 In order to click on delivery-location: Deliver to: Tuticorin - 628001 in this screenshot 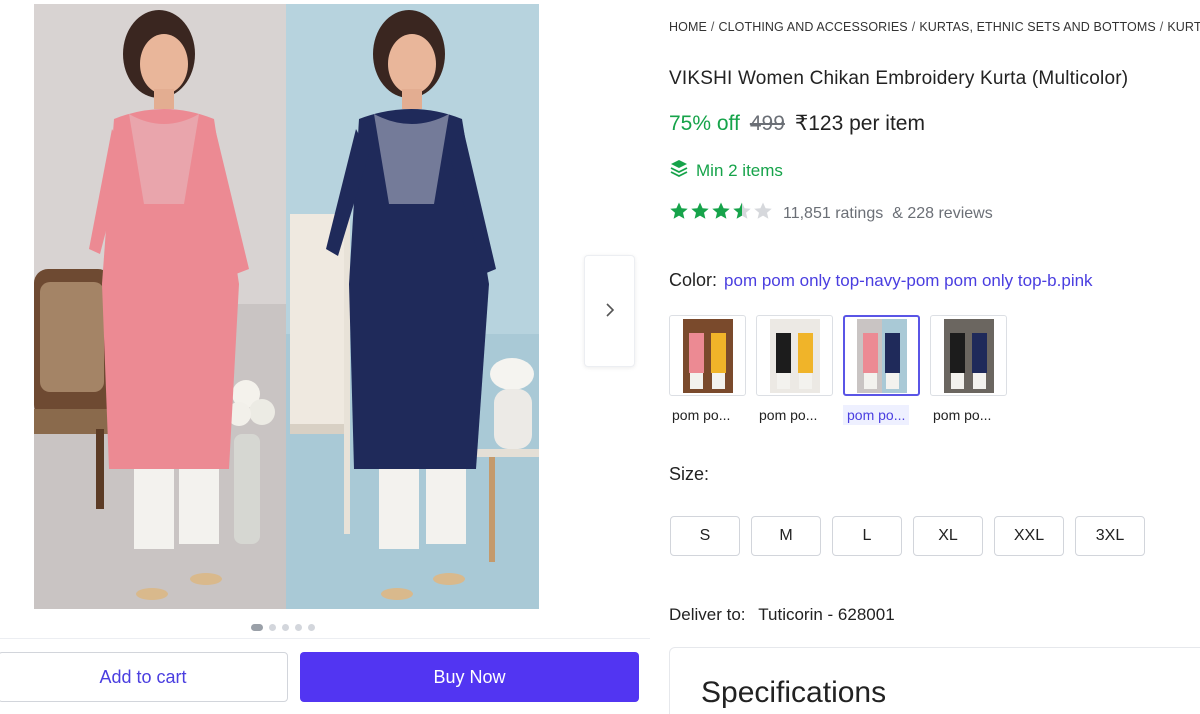, I will do `click(782, 615)`.